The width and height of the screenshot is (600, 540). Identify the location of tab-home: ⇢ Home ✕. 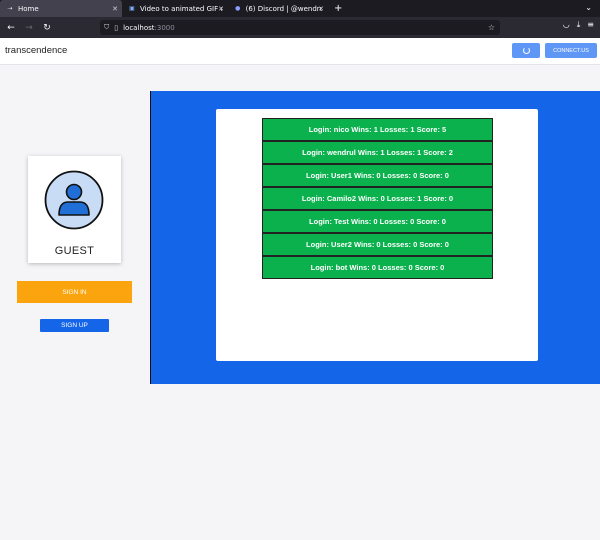
(61, 8).